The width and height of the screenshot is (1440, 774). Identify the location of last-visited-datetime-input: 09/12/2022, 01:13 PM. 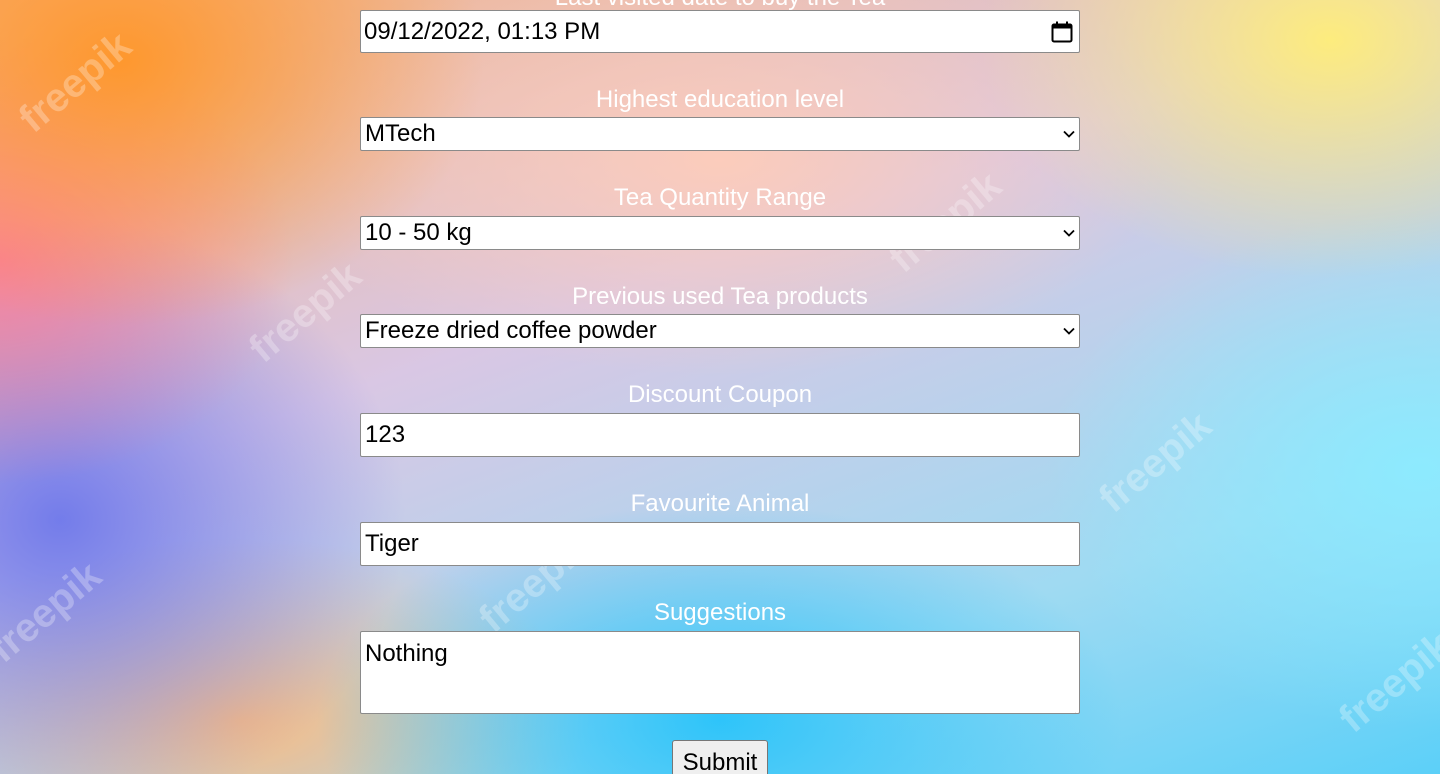
(720, 31).